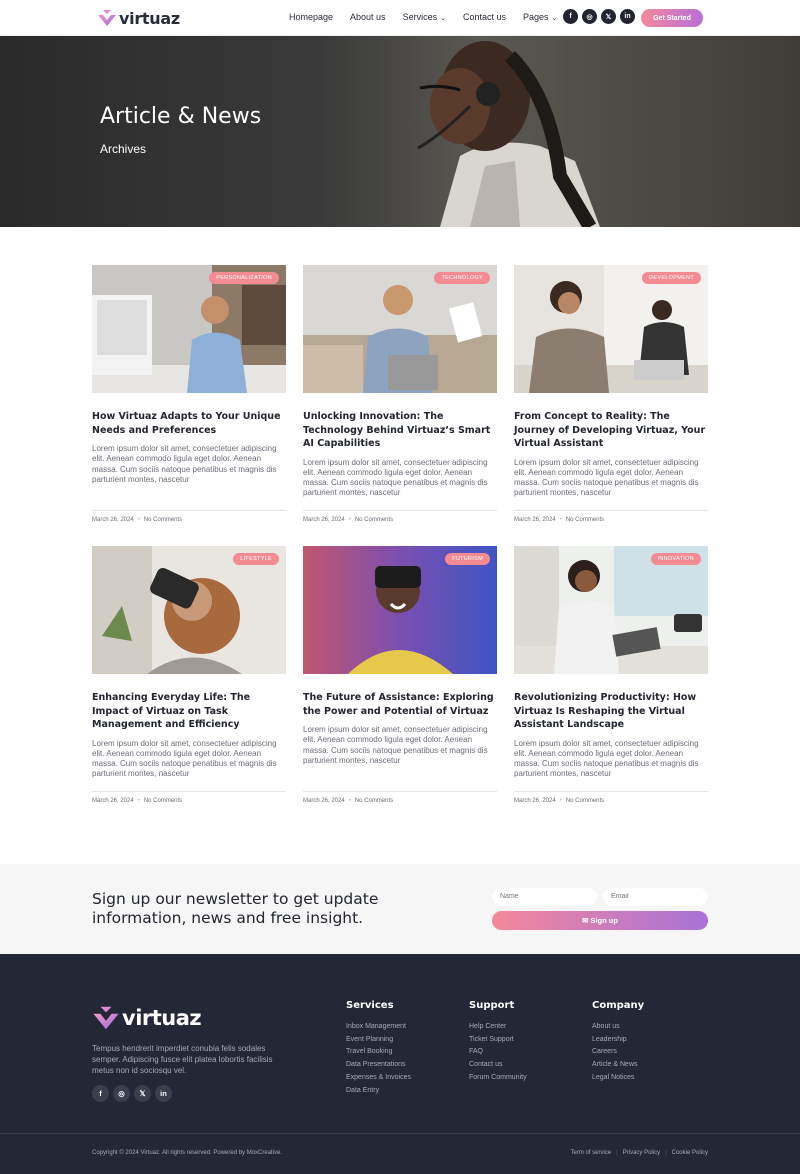  I want to click on footer-link: Legal Notices, so click(618, 1078).